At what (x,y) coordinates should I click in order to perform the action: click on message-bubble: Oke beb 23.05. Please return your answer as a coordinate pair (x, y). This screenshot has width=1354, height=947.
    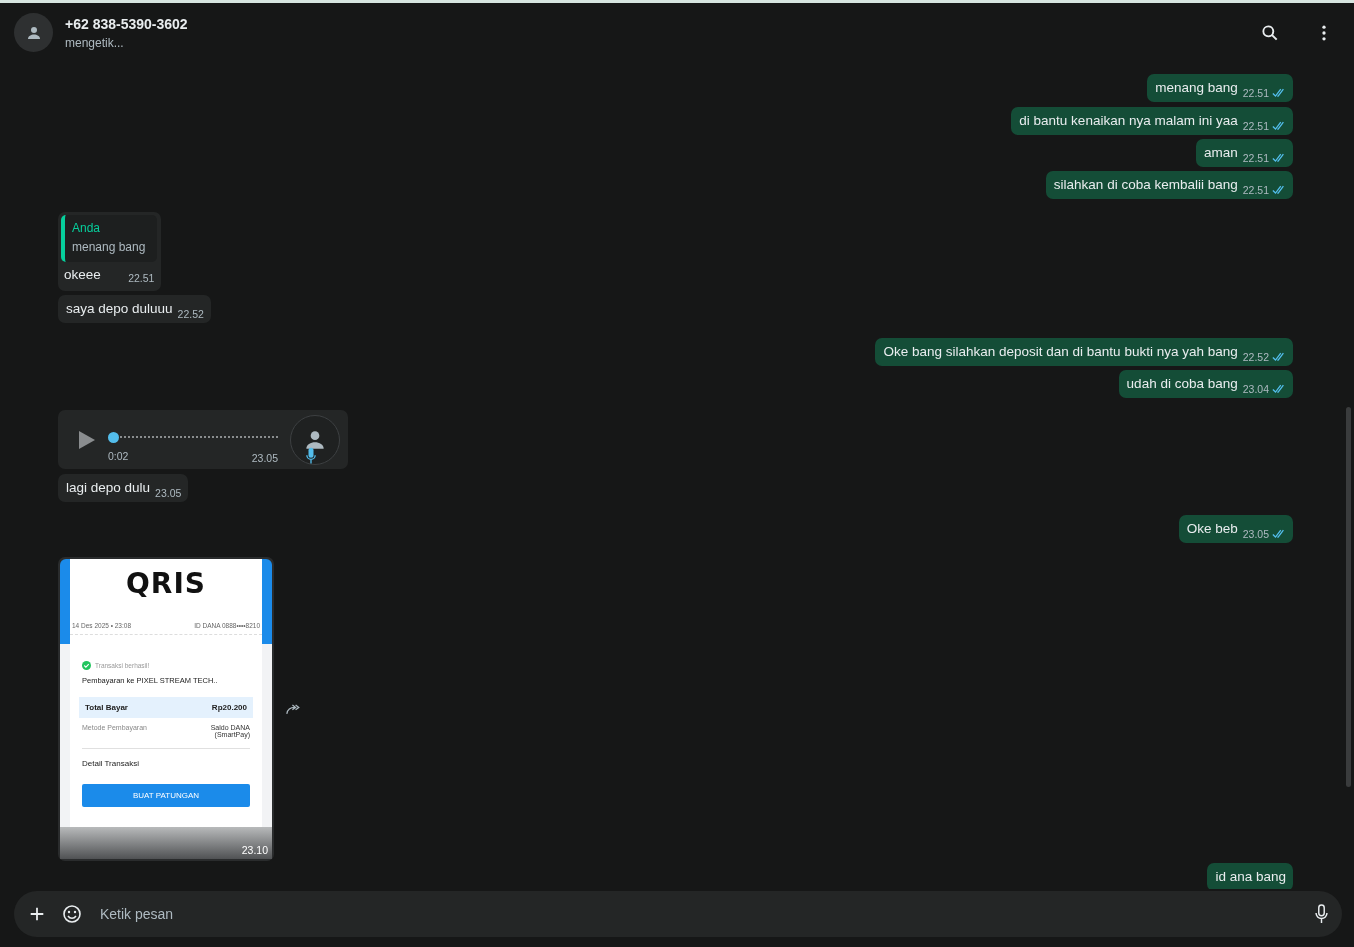
    Looking at the image, I should click on (1235, 529).